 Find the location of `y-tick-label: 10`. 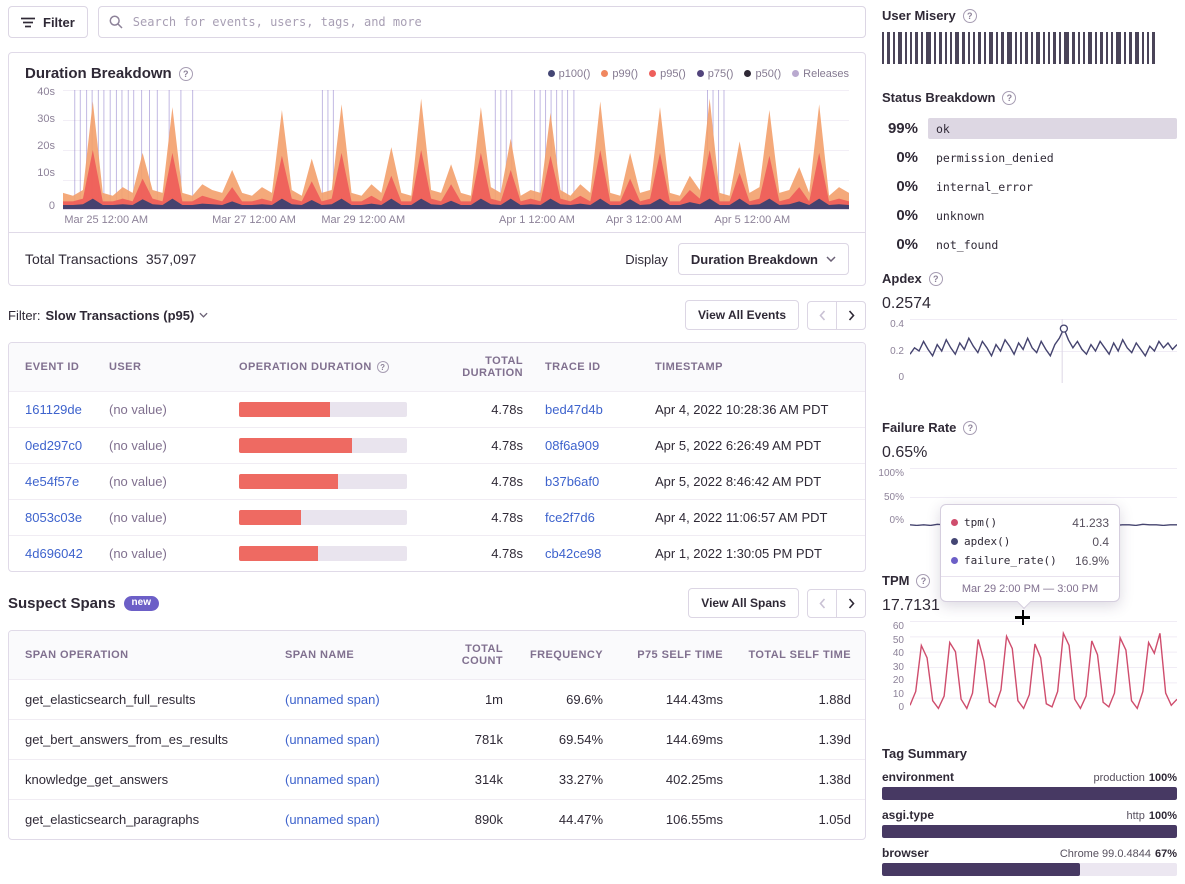

y-tick-label: 10 is located at coordinates (898, 694).